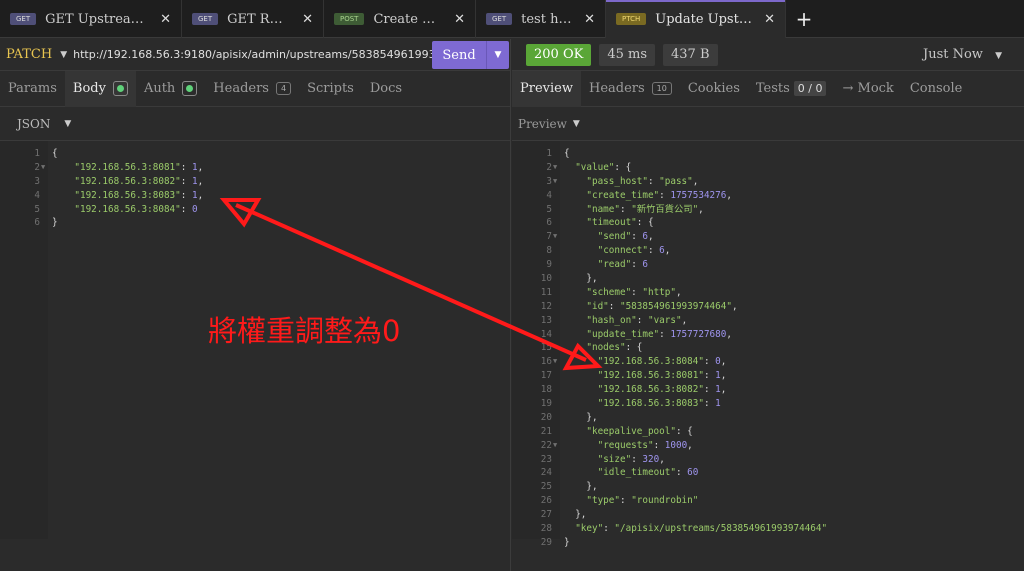 This screenshot has width=1024, height=571. I want to click on json-number: 320, so click(651, 459).